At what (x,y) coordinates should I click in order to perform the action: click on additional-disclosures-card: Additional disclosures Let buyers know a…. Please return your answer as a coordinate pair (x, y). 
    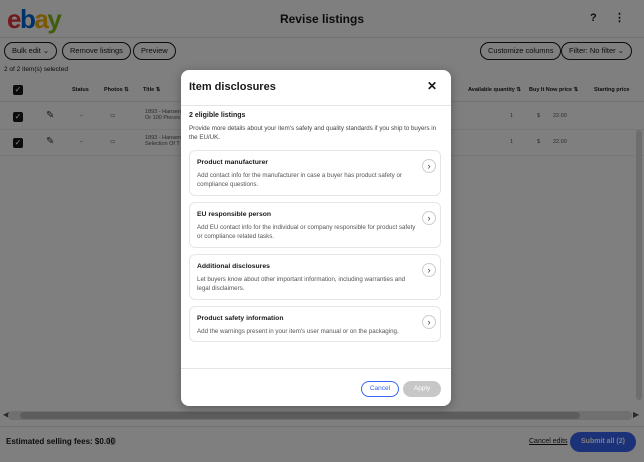
    Looking at the image, I should click on (315, 277).